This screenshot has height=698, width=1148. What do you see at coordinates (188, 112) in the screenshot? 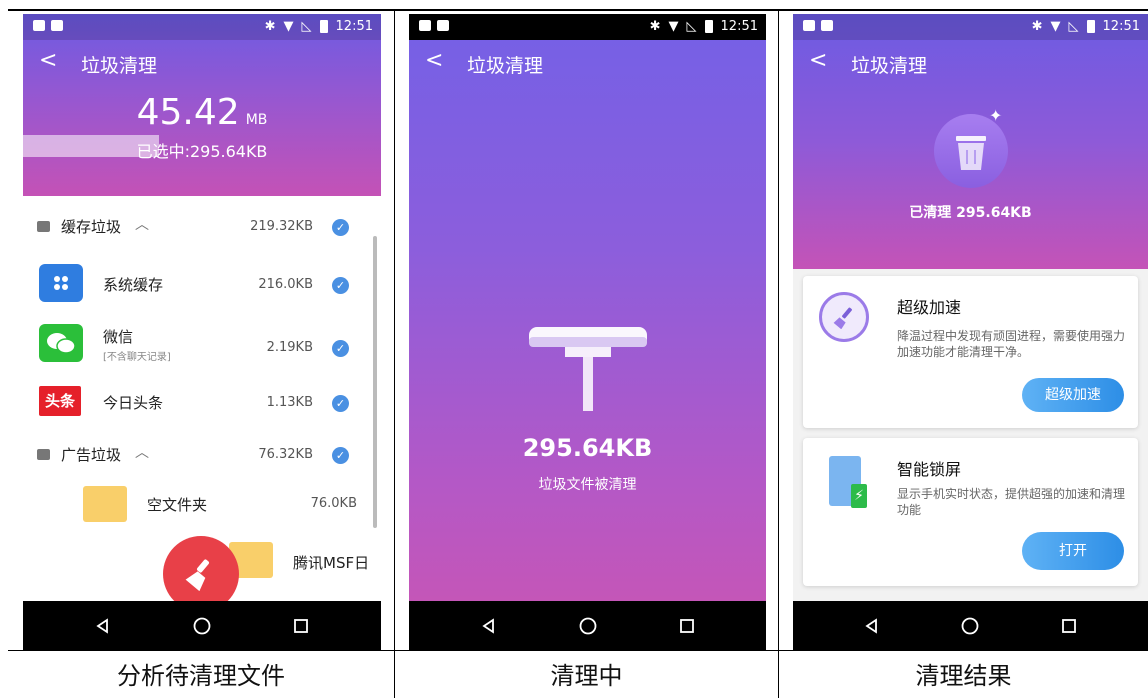
I see `total-size-value: 45.42` at bounding box center [188, 112].